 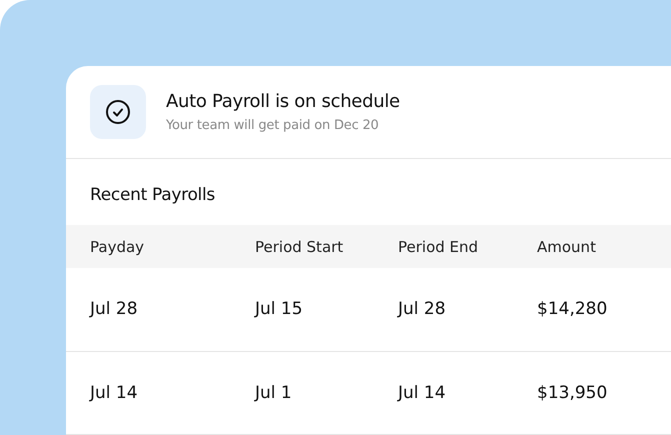 What do you see at coordinates (273, 125) in the screenshot?
I see `status-subtitle: Your team will get paid on Dec 20` at bounding box center [273, 125].